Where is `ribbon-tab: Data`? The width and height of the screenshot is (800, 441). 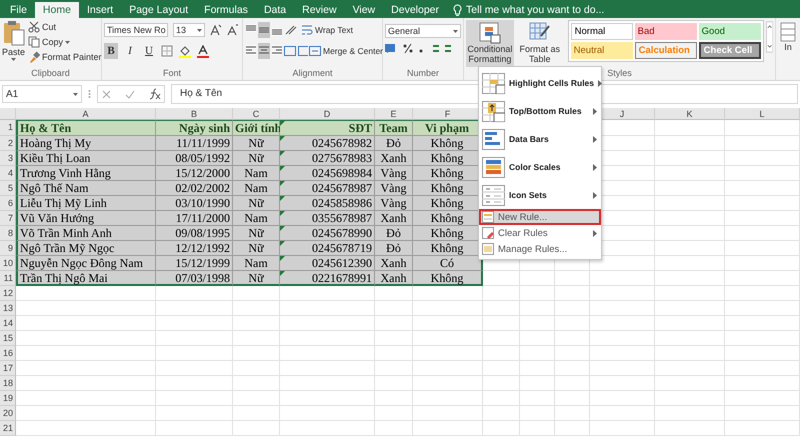 ribbon-tab: Data is located at coordinates (275, 10).